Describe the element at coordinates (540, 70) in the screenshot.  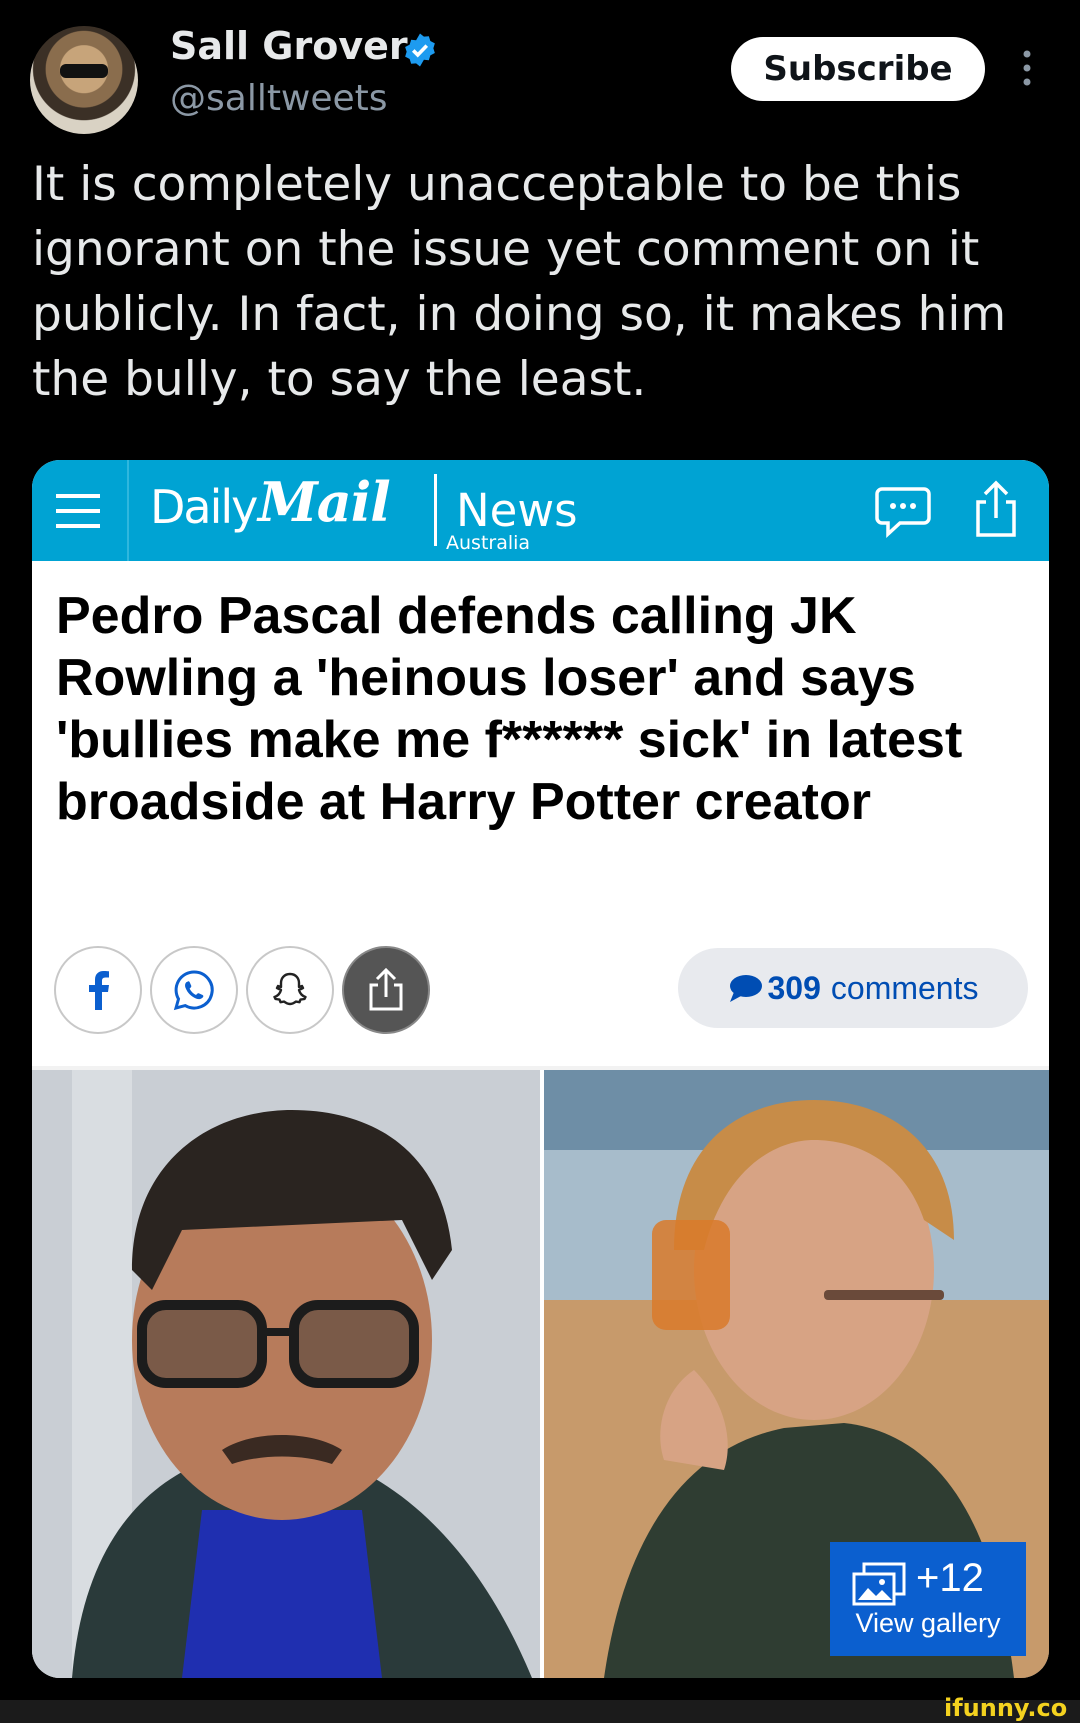
I see `tweet-header: Sall Grover @salltweets Subscribe` at that location.